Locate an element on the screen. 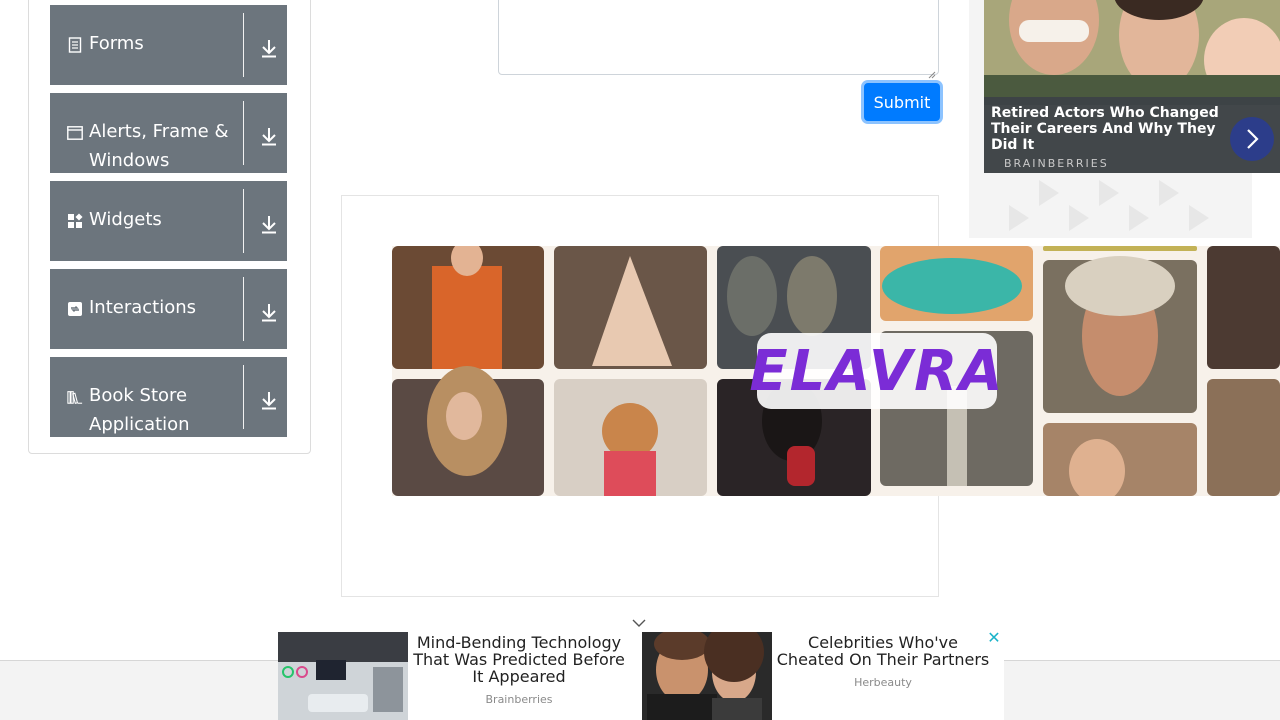  submit-button: Submit is located at coordinates (902, 102).